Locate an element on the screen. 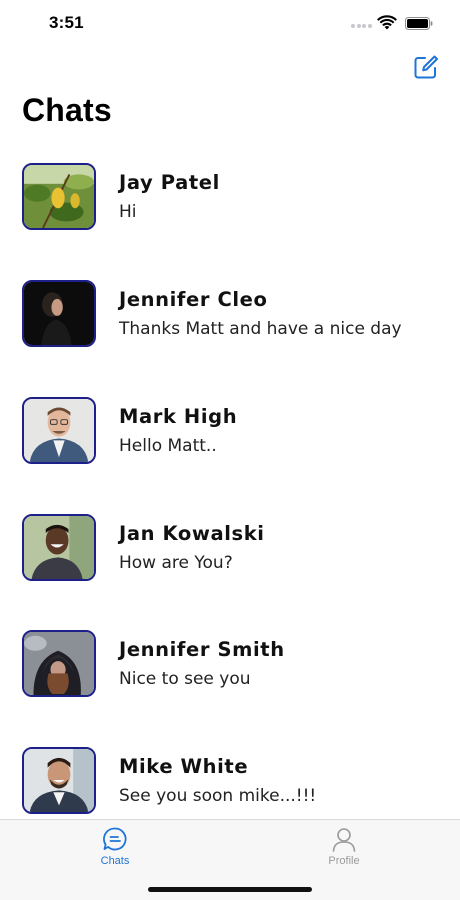 Image resolution: width=460 pixels, height=900 pixels. chat-name: Jennifer Cleo is located at coordinates (193, 299).